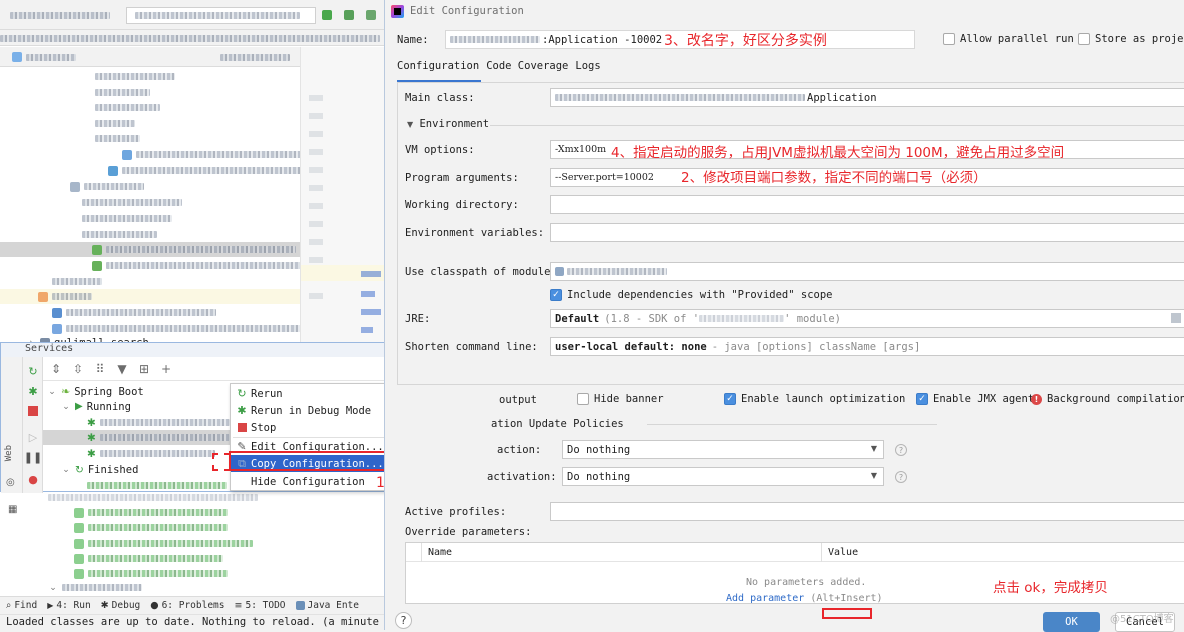 The image size is (1184, 632). What do you see at coordinates (403, 620) in the screenshot?
I see `help-button: ?` at bounding box center [403, 620].